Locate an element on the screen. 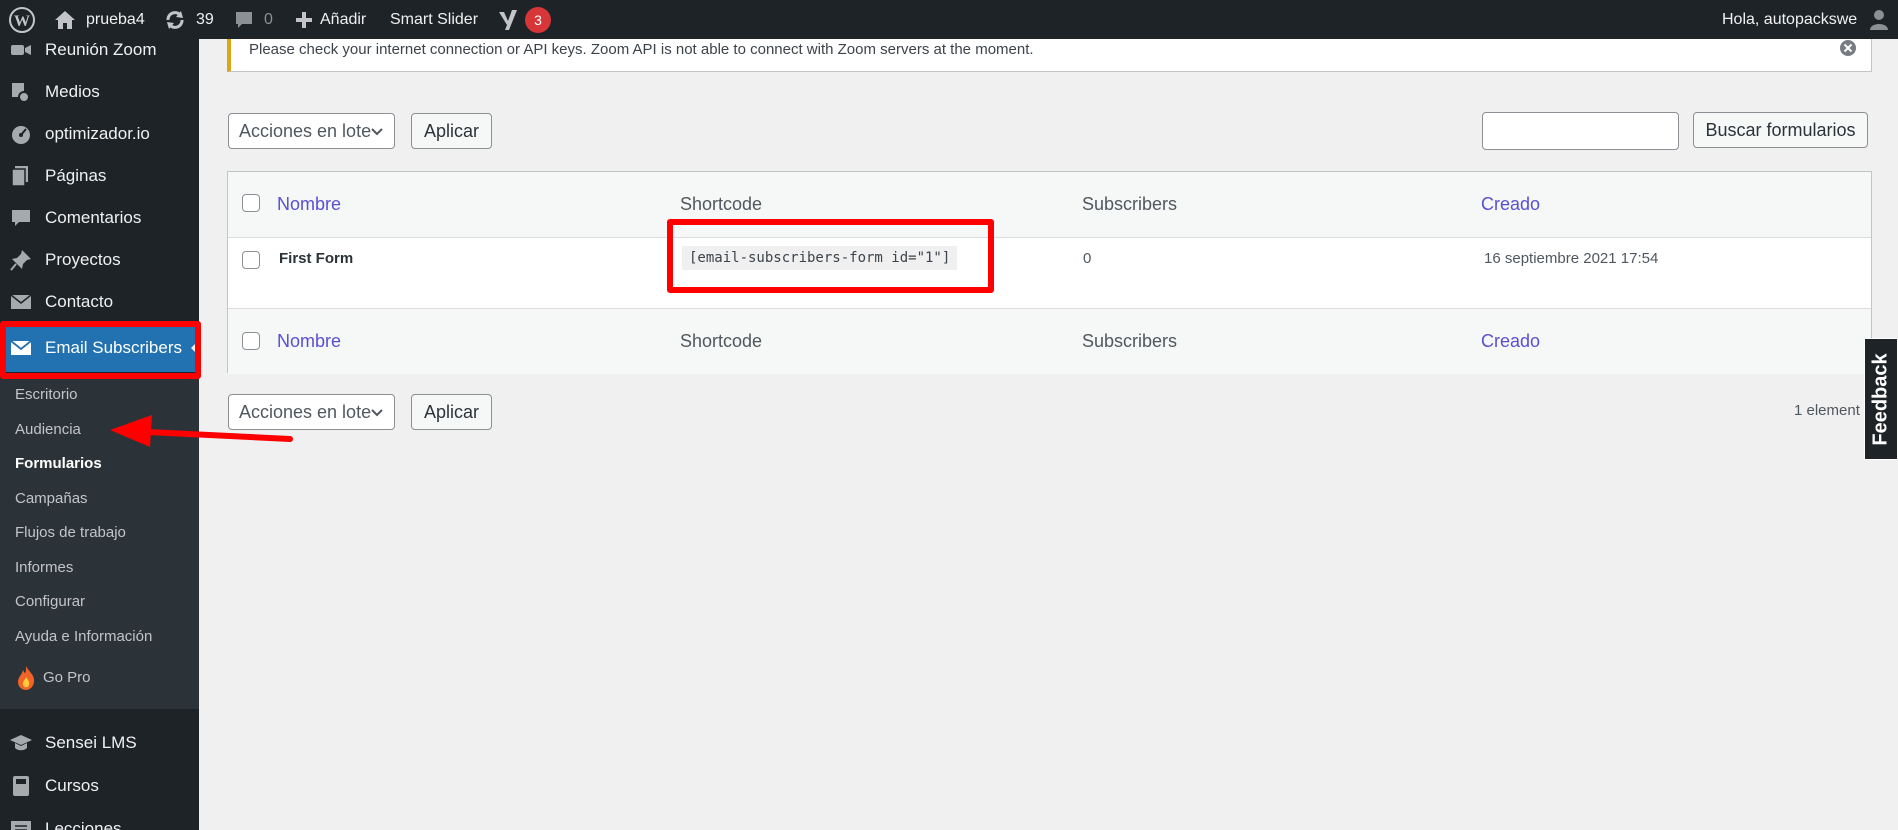  pin-icon is located at coordinates (20, 260).